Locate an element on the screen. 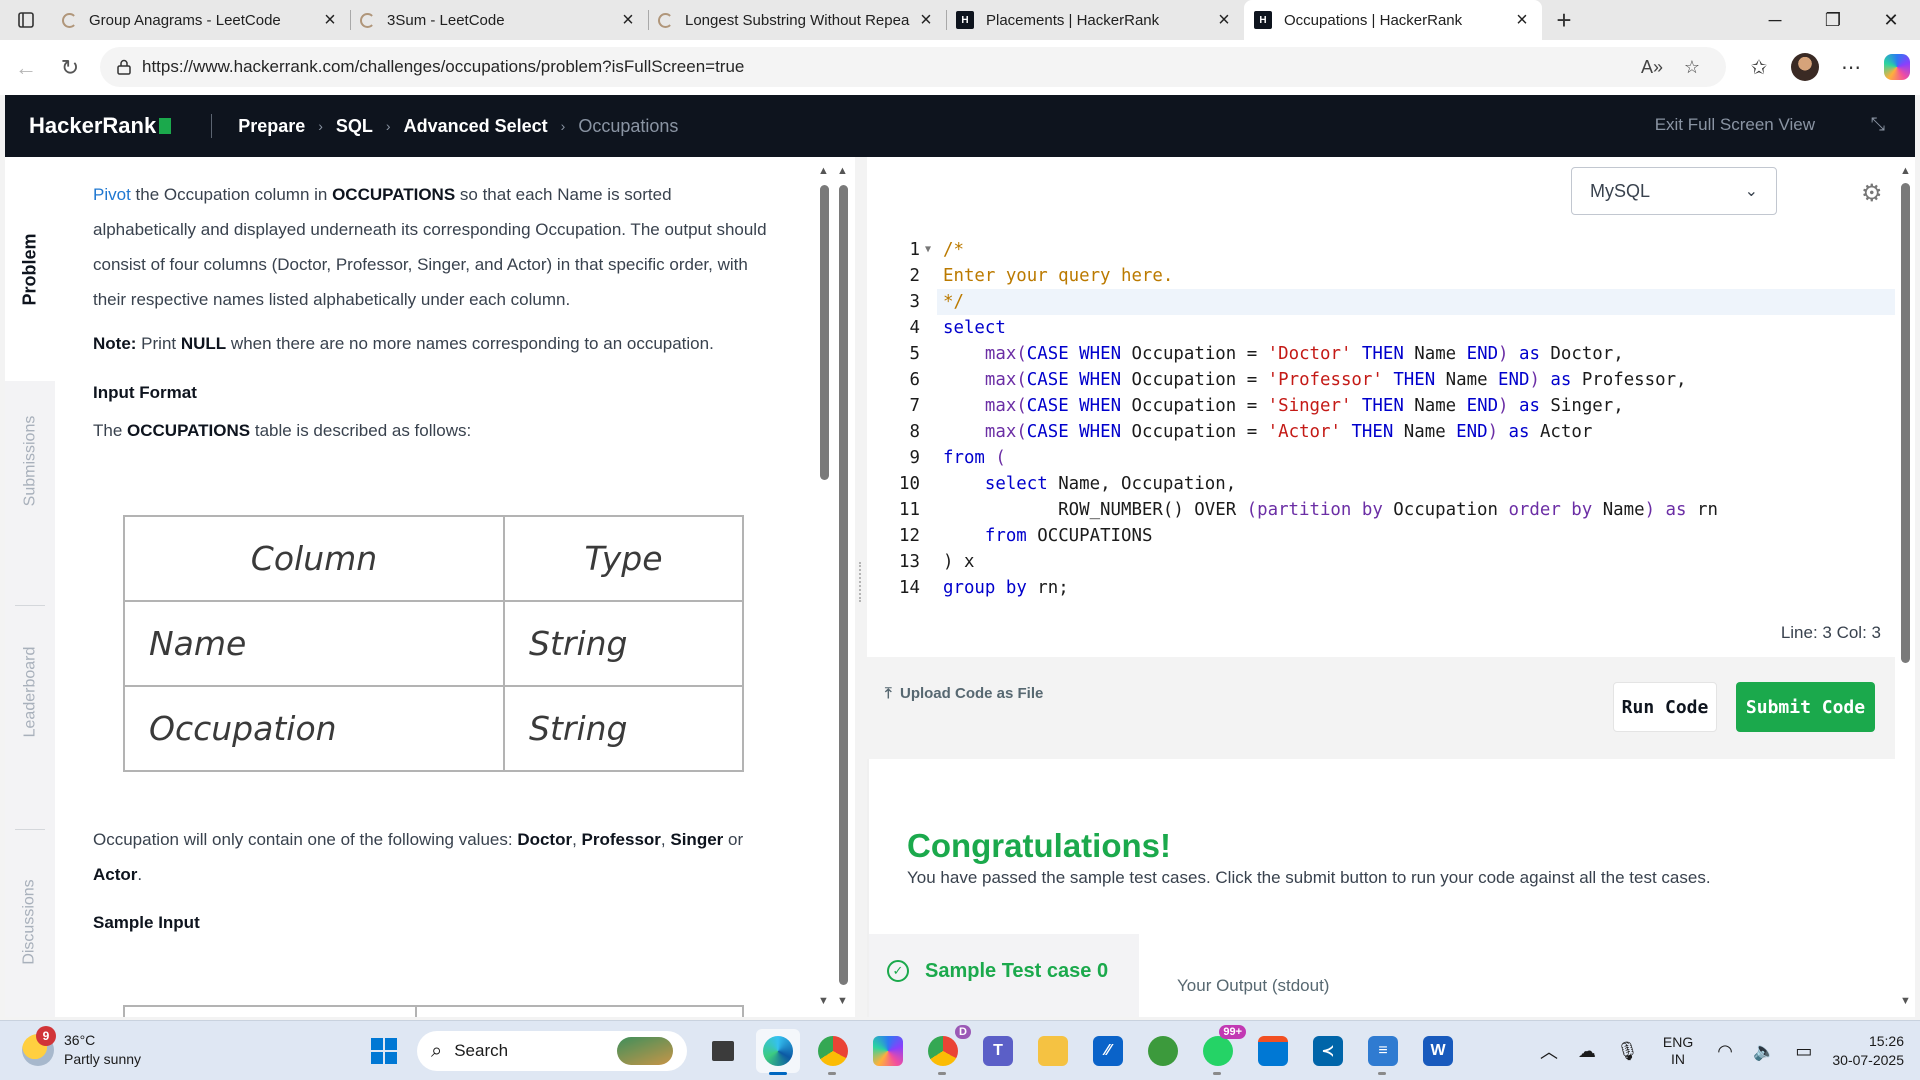 This screenshot has width=1920, height=1080. submit-code-button: Submit Code is located at coordinates (1805, 707).